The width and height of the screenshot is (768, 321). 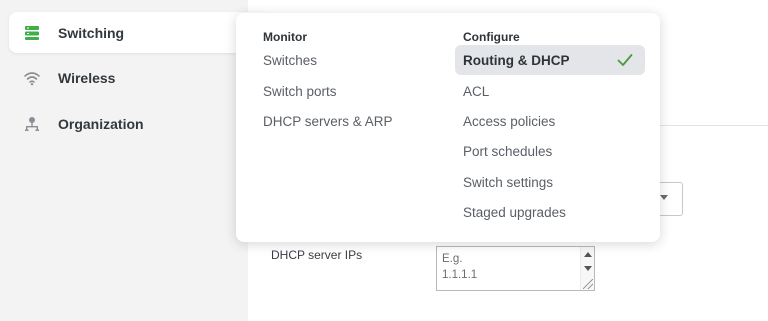 What do you see at coordinates (87, 77) in the screenshot?
I see `sidebar-item-label: Wireless` at bounding box center [87, 77].